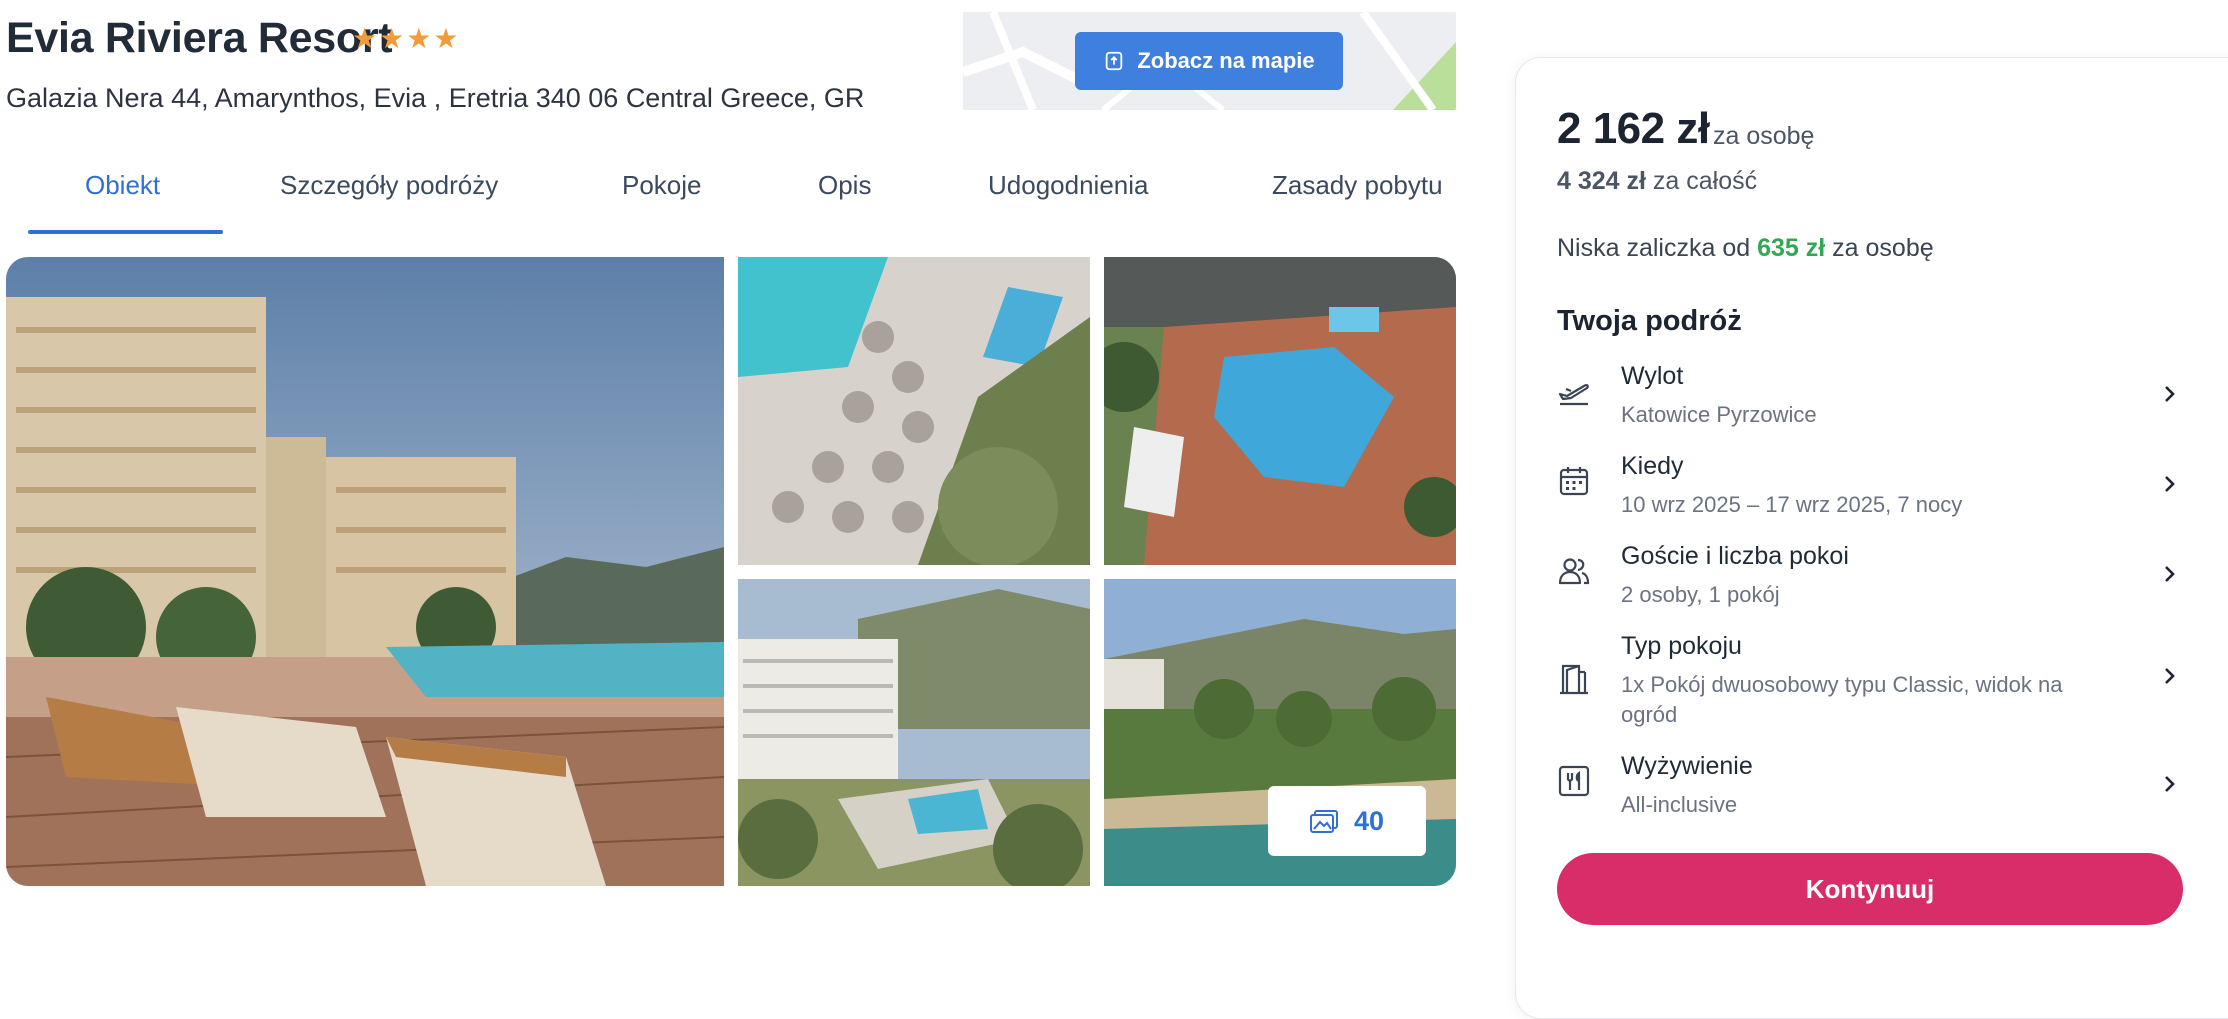  Describe the element at coordinates (1791, 248) in the screenshot. I see `deposit-amount: 635 zł` at that location.